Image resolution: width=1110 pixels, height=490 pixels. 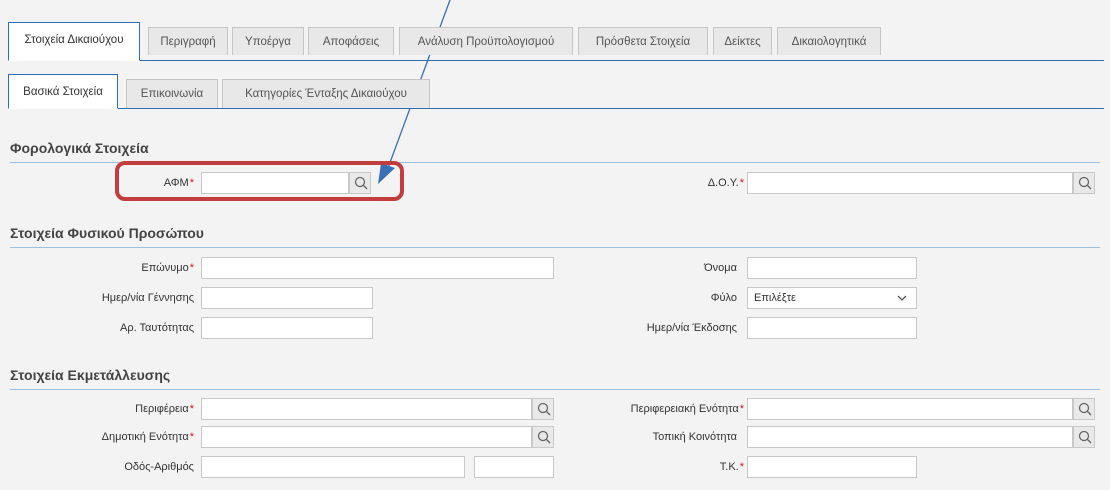 What do you see at coordinates (775, 298) in the screenshot?
I see `gender-selected-value: Επιλέξτε` at bounding box center [775, 298].